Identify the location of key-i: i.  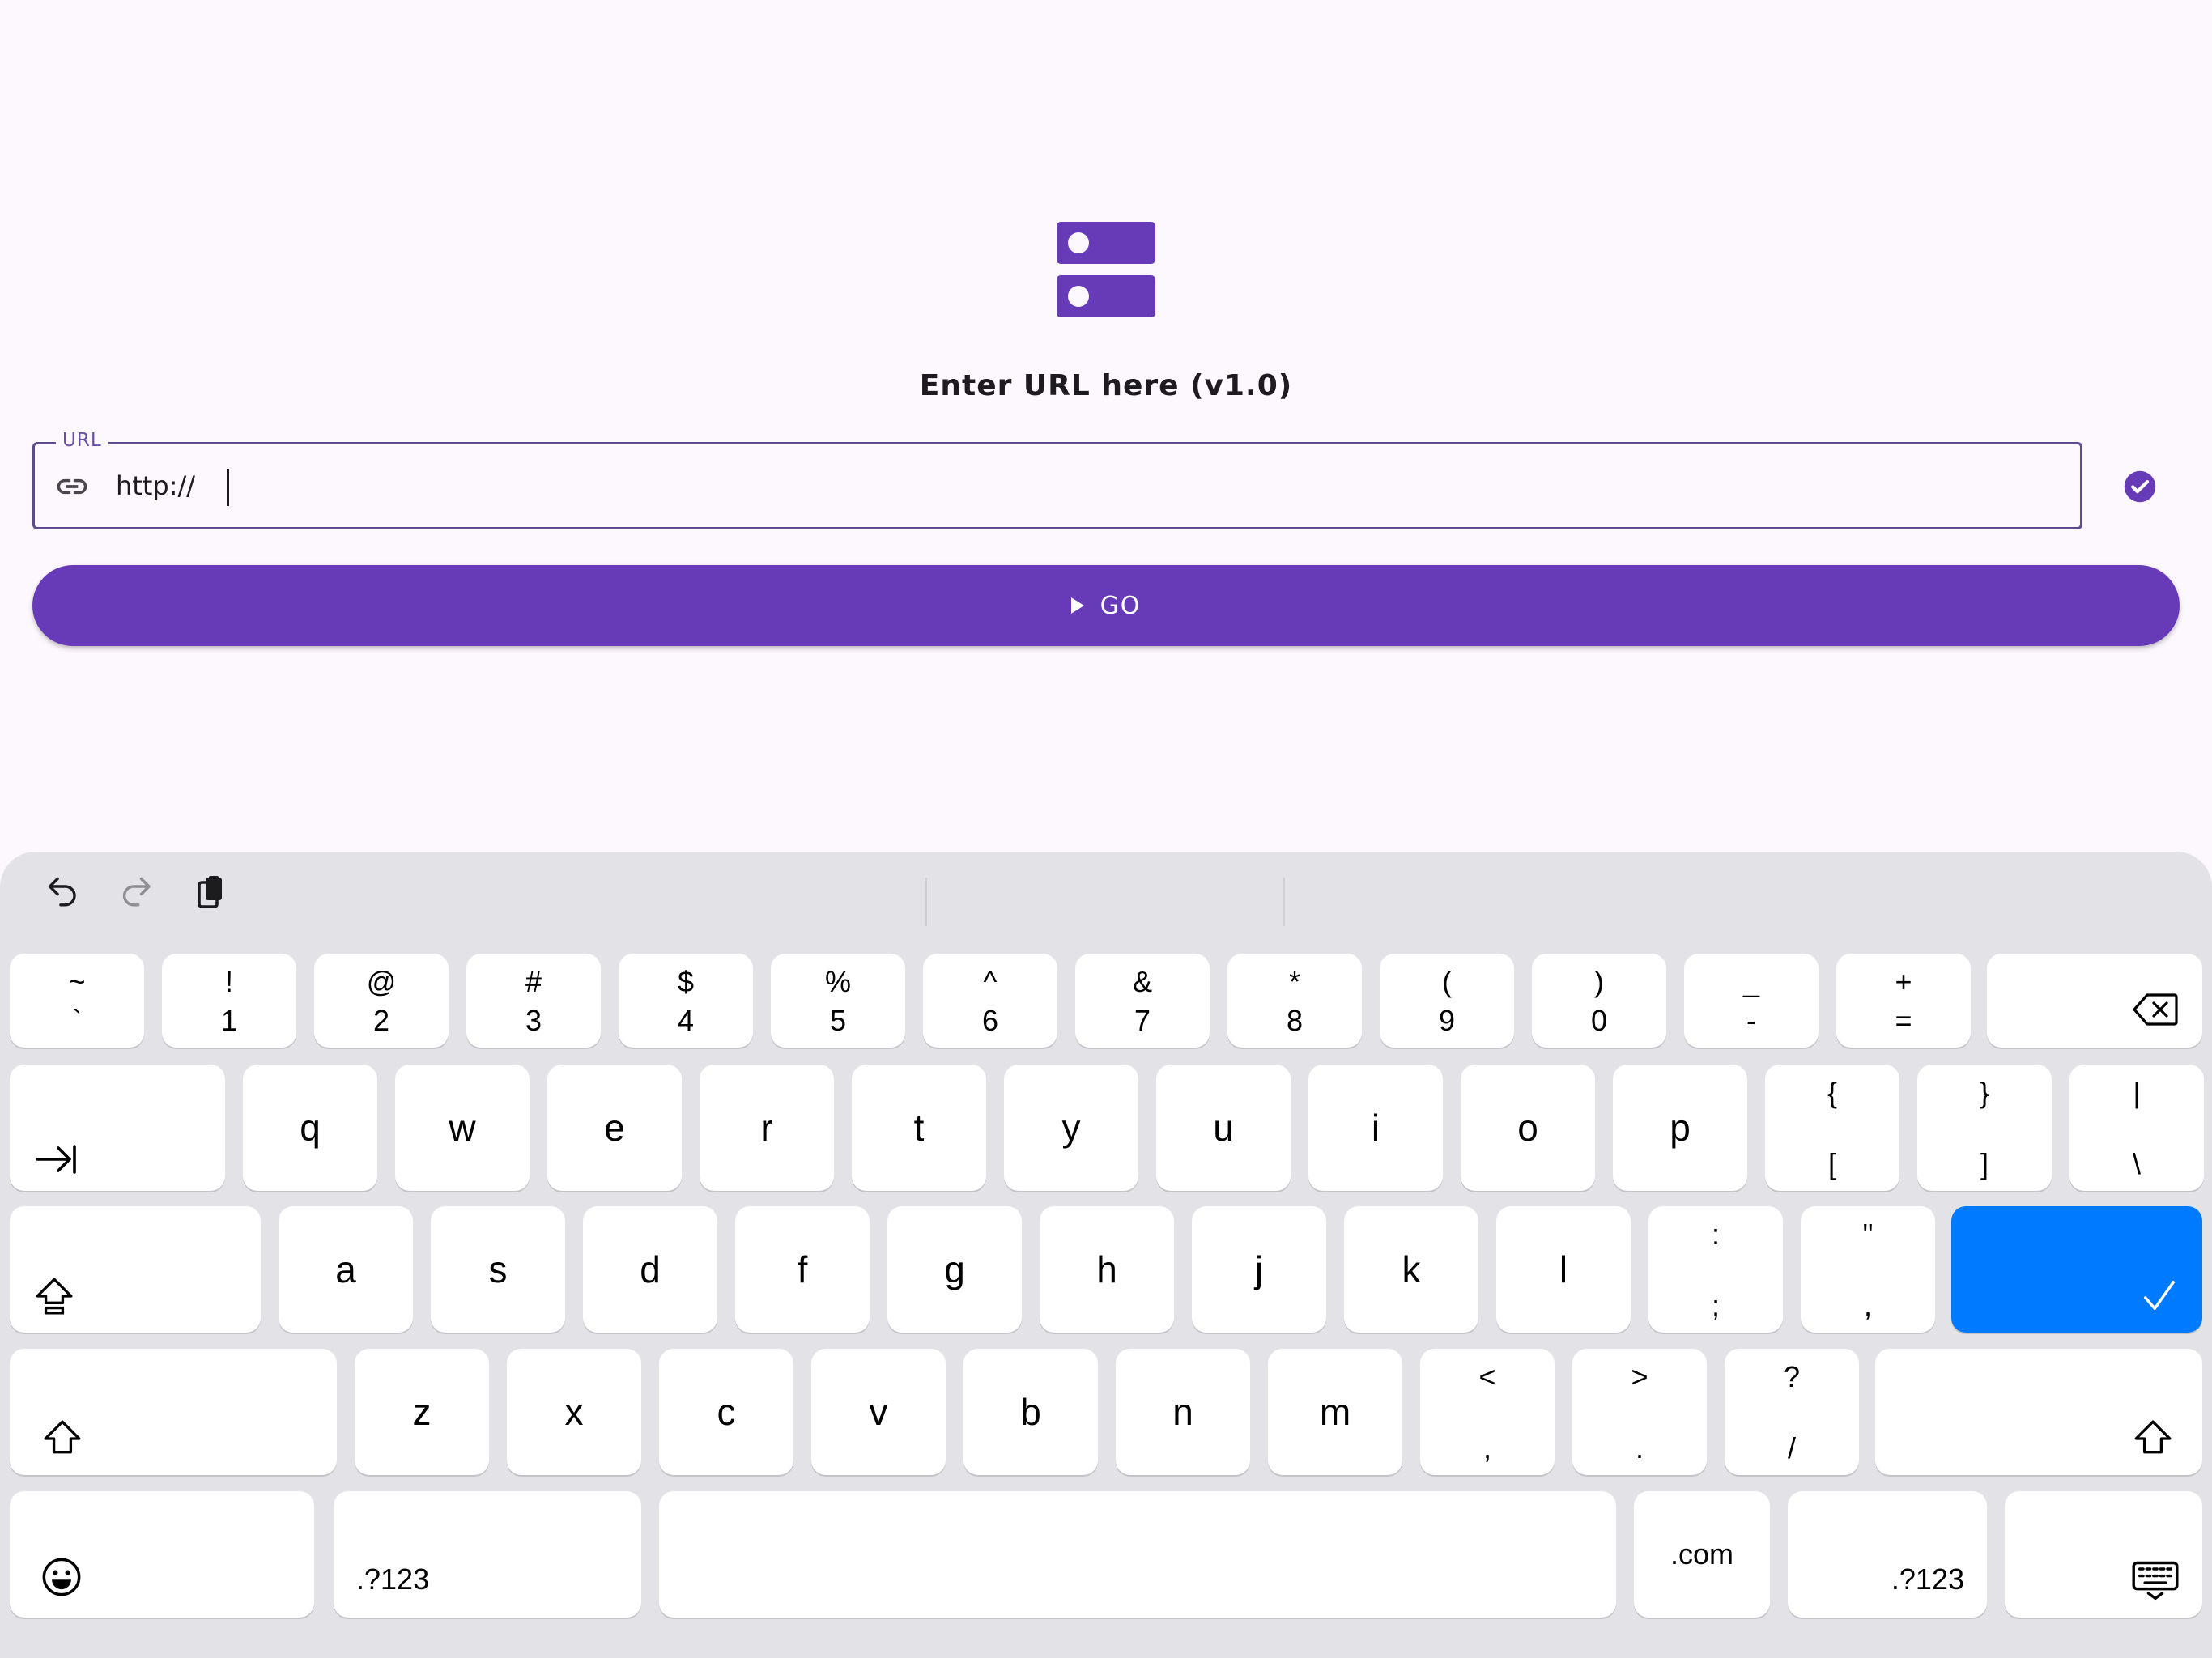
(1376, 1128).